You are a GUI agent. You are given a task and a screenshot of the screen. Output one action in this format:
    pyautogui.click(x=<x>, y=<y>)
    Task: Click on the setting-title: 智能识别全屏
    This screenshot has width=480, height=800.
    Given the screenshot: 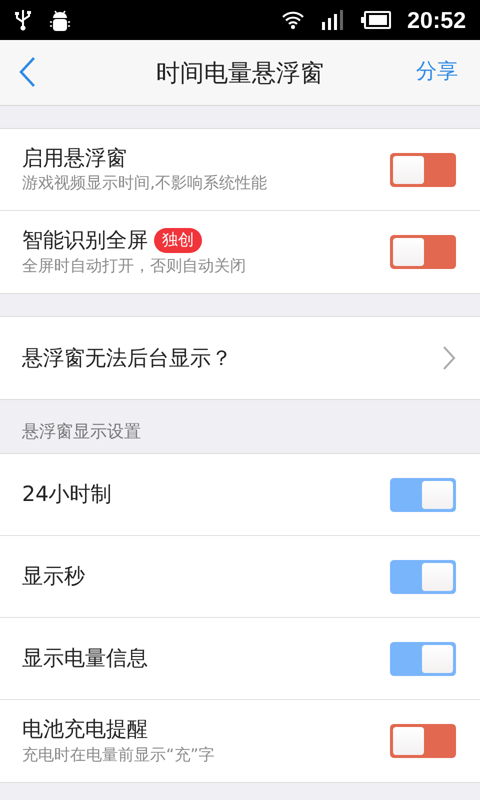 What is the action you would take?
    pyautogui.click(x=85, y=240)
    